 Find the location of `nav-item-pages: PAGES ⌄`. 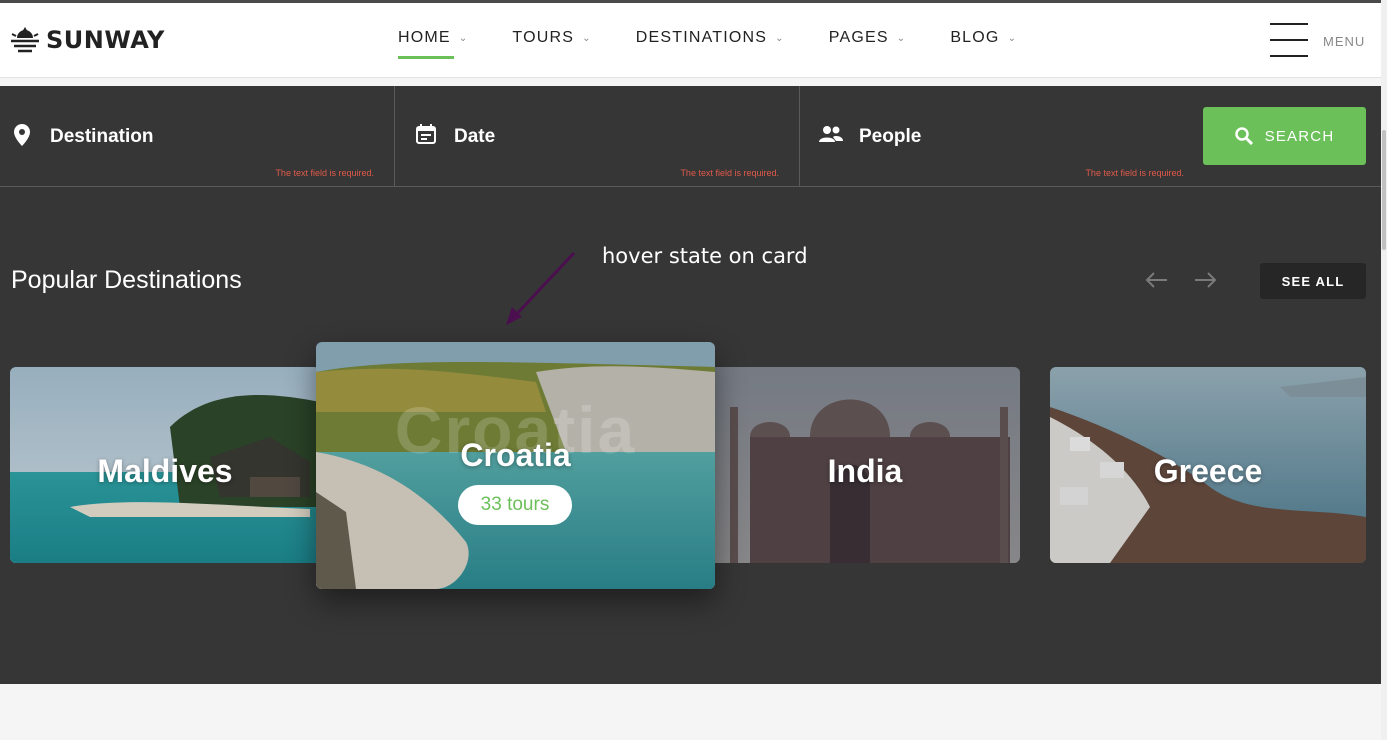

nav-item-pages: PAGES ⌄ is located at coordinates (868, 38).